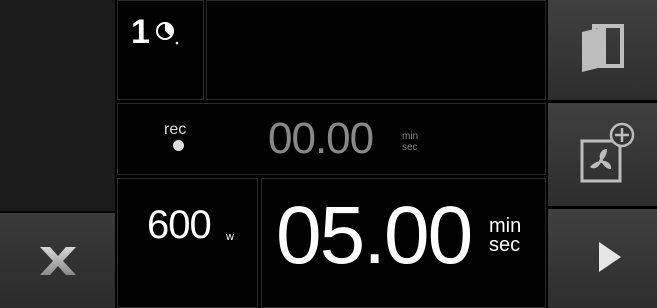  I want to click on rec-time: 00.00, so click(321, 138).